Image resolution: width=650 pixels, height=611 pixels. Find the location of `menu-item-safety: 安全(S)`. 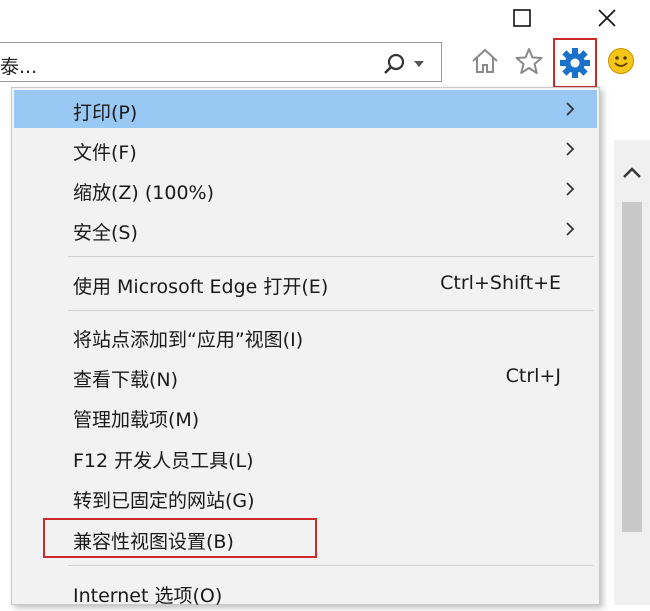

menu-item-safety: 安全(S) is located at coordinates (305, 229).